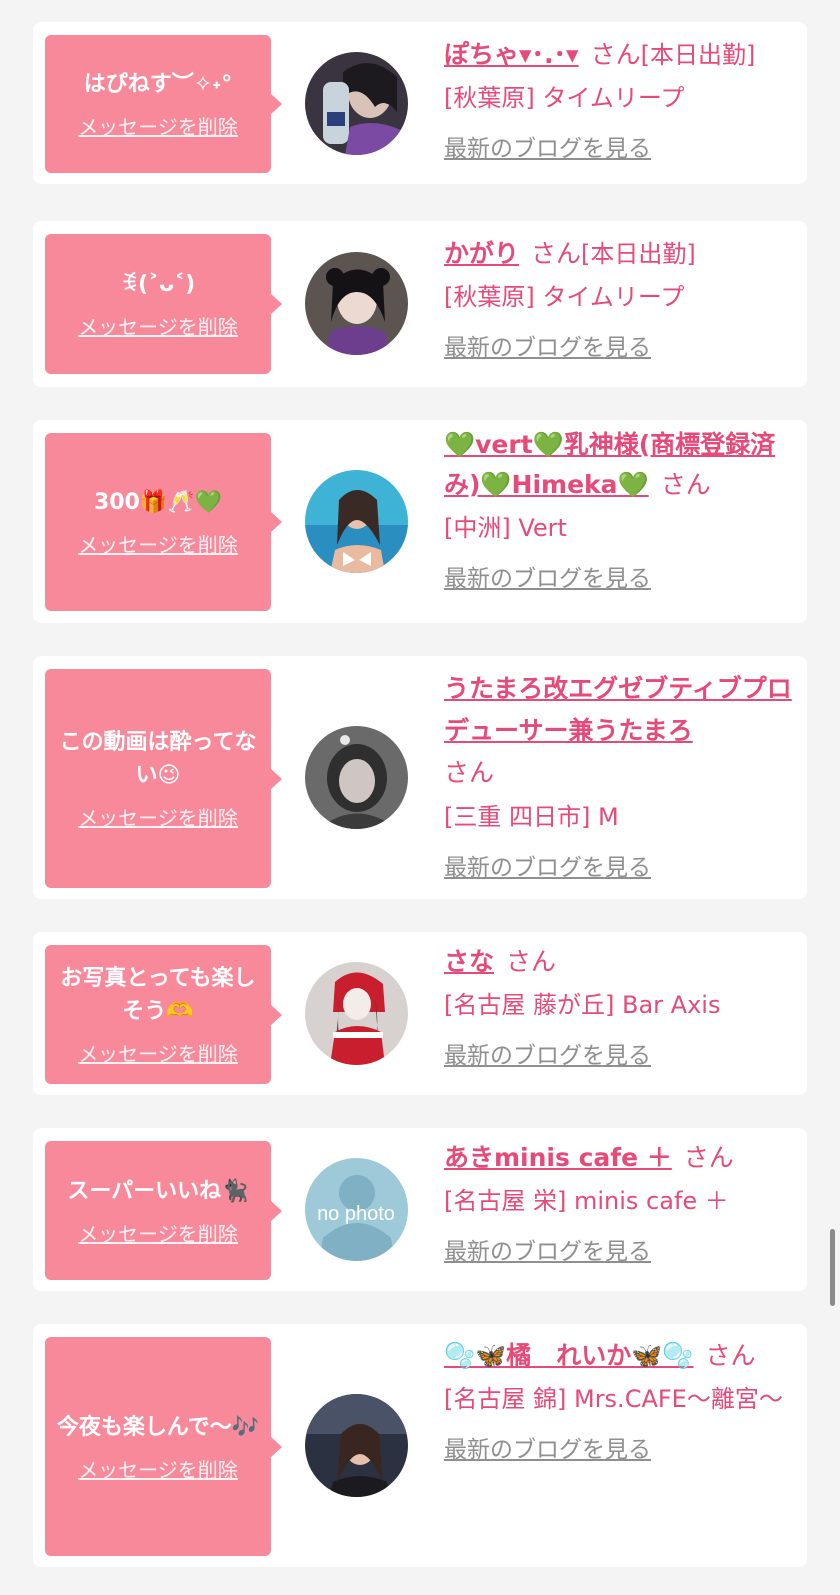 The height and width of the screenshot is (1595, 840). Describe the element at coordinates (158, 84) in the screenshot. I see `message-text: はぴねす︶✧˖°` at that location.